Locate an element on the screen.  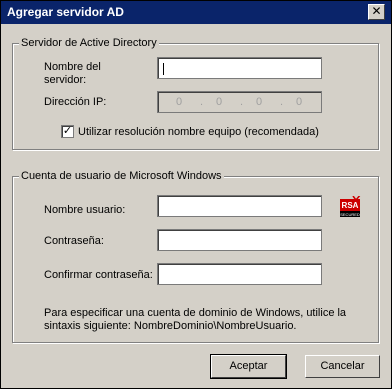
confirm-password-label: Confirmar contraseña: is located at coordinates (98, 275).